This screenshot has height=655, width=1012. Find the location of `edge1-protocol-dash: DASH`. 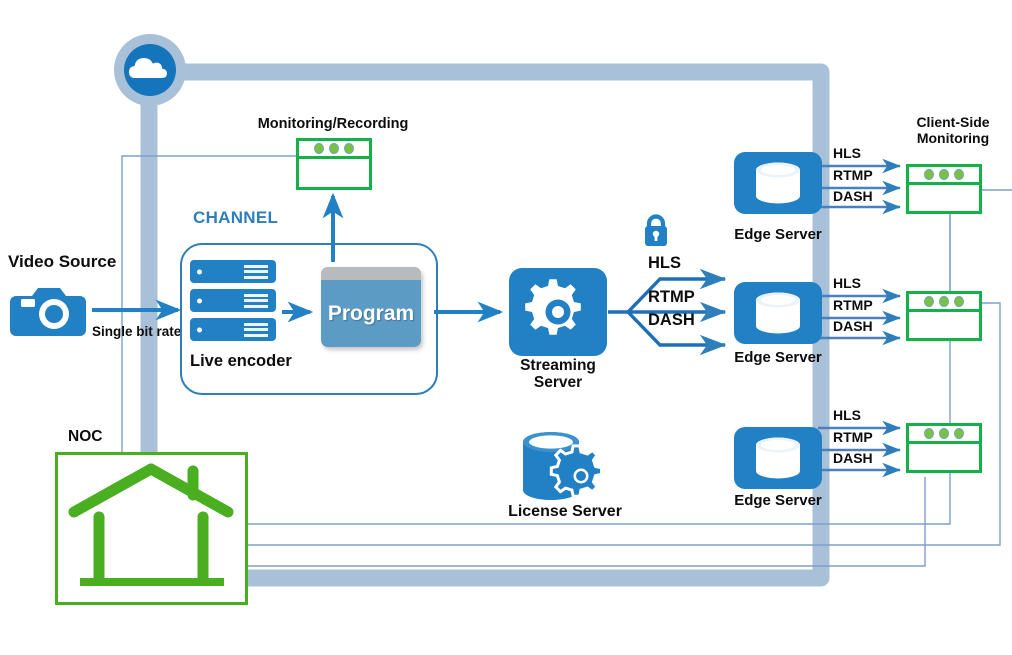

edge1-protocol-dash: DASH is located at coordinates (853, 196).